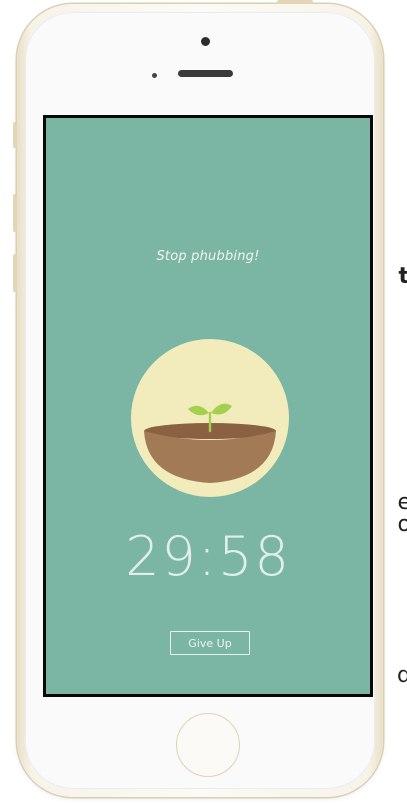  I want to click on volume-up-button, so click(15, 213).